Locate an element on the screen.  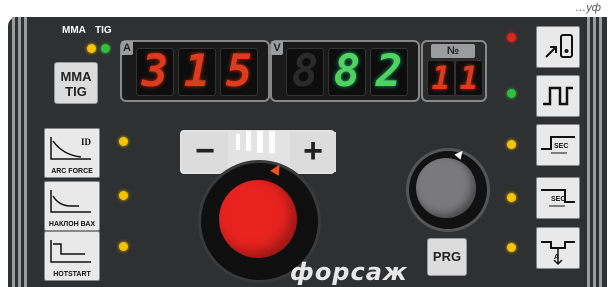
main-knob is located at coordinates (258, 219).